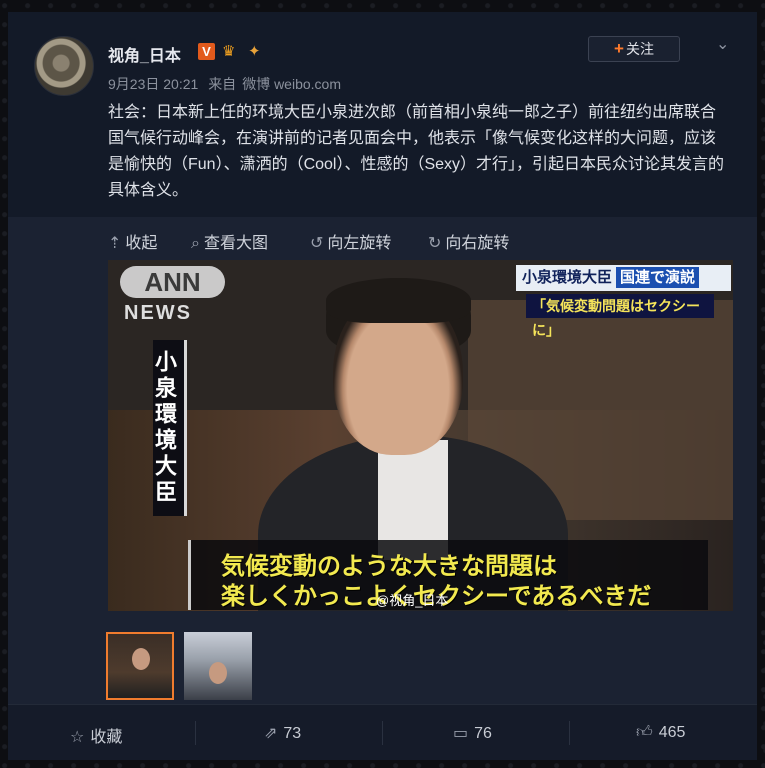 The height and width of the screenshot is (768, 765). Describe the element at coordinates (254, 51) in the screenshot. I see `medal-icon: ✦` at that location.